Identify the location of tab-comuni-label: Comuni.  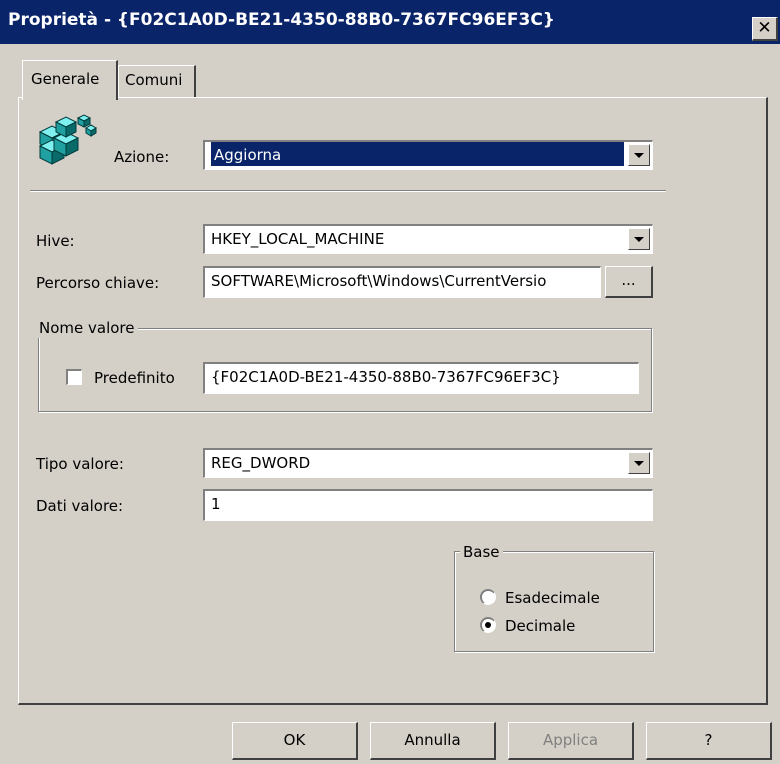
(154, 80).